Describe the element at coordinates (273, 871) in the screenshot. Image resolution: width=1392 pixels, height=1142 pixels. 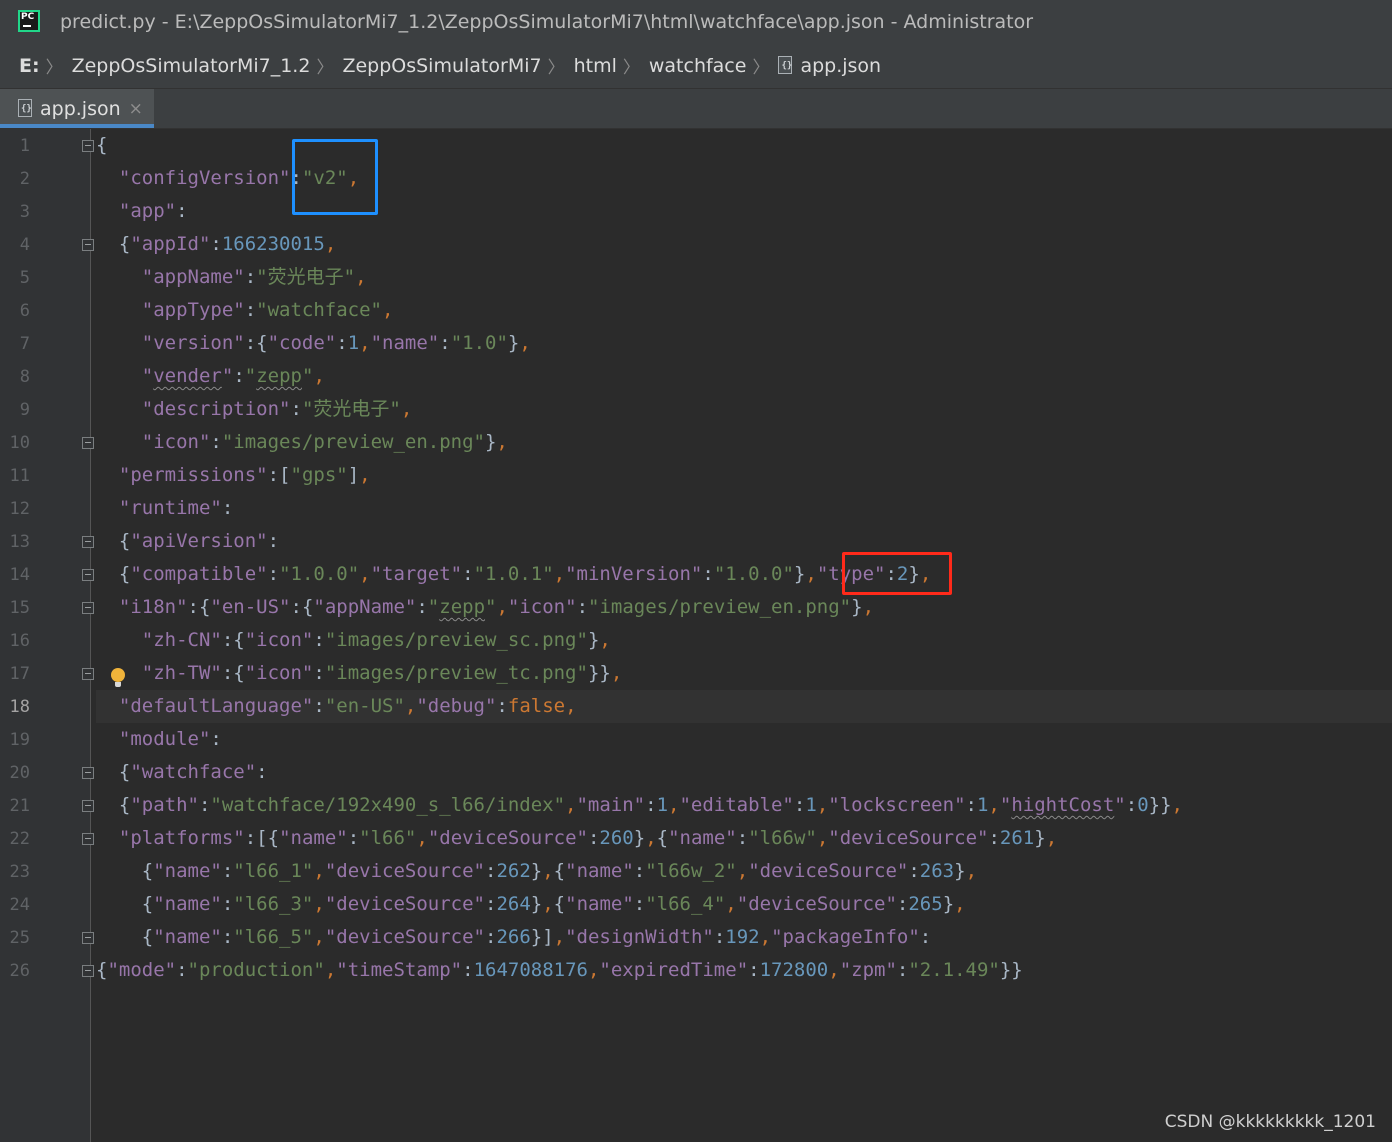
I see `code-token: "l66_1"` at that location.